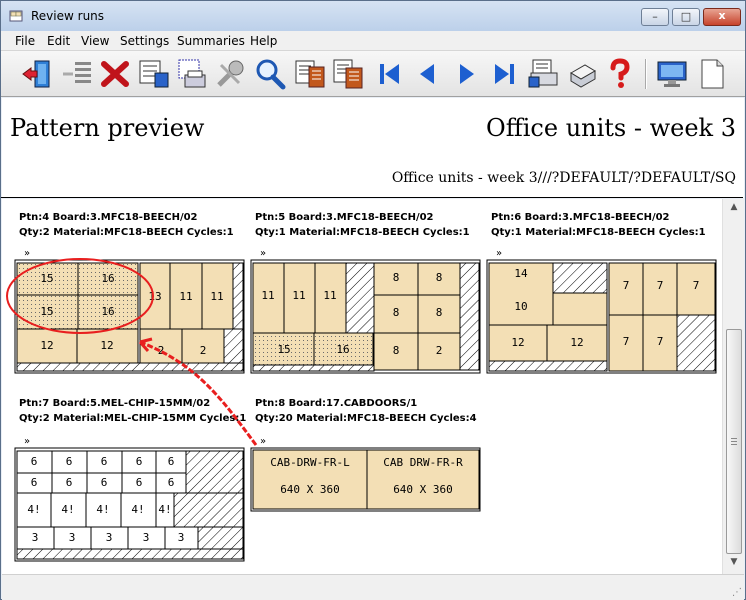 This screenshot has width=746, height=600. I want to click on document-icon, so click(712, 74).